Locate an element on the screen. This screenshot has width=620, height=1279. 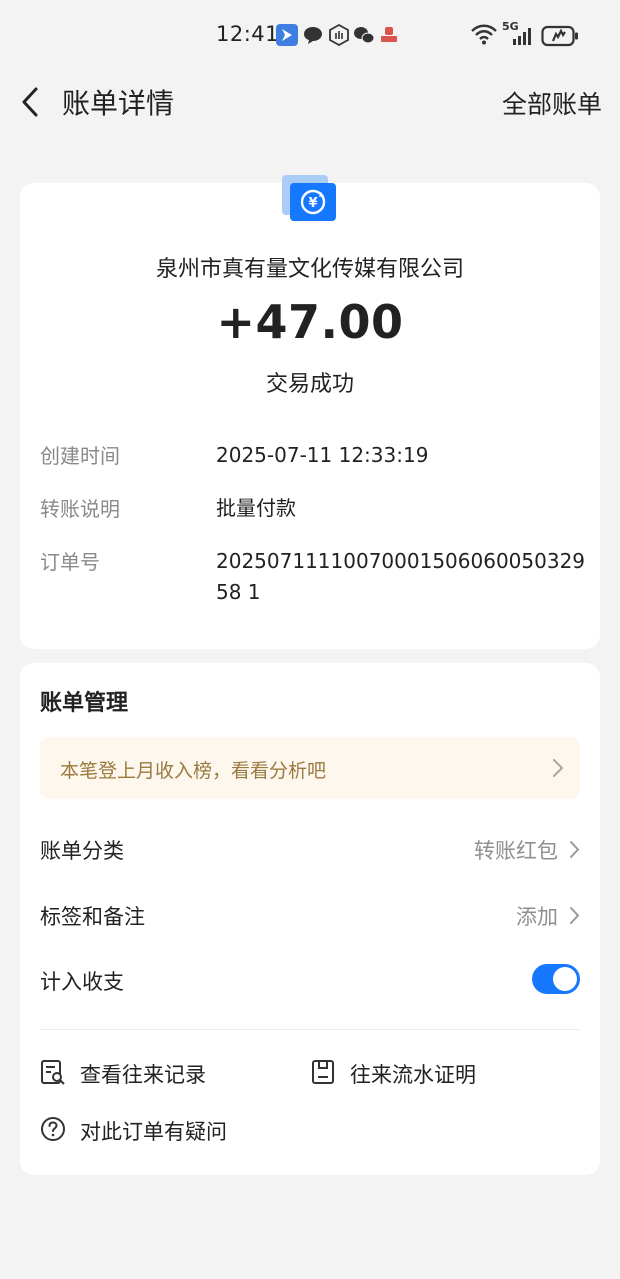
view-history-link: 查看往来记录 is located at coordinates (160, 1072).